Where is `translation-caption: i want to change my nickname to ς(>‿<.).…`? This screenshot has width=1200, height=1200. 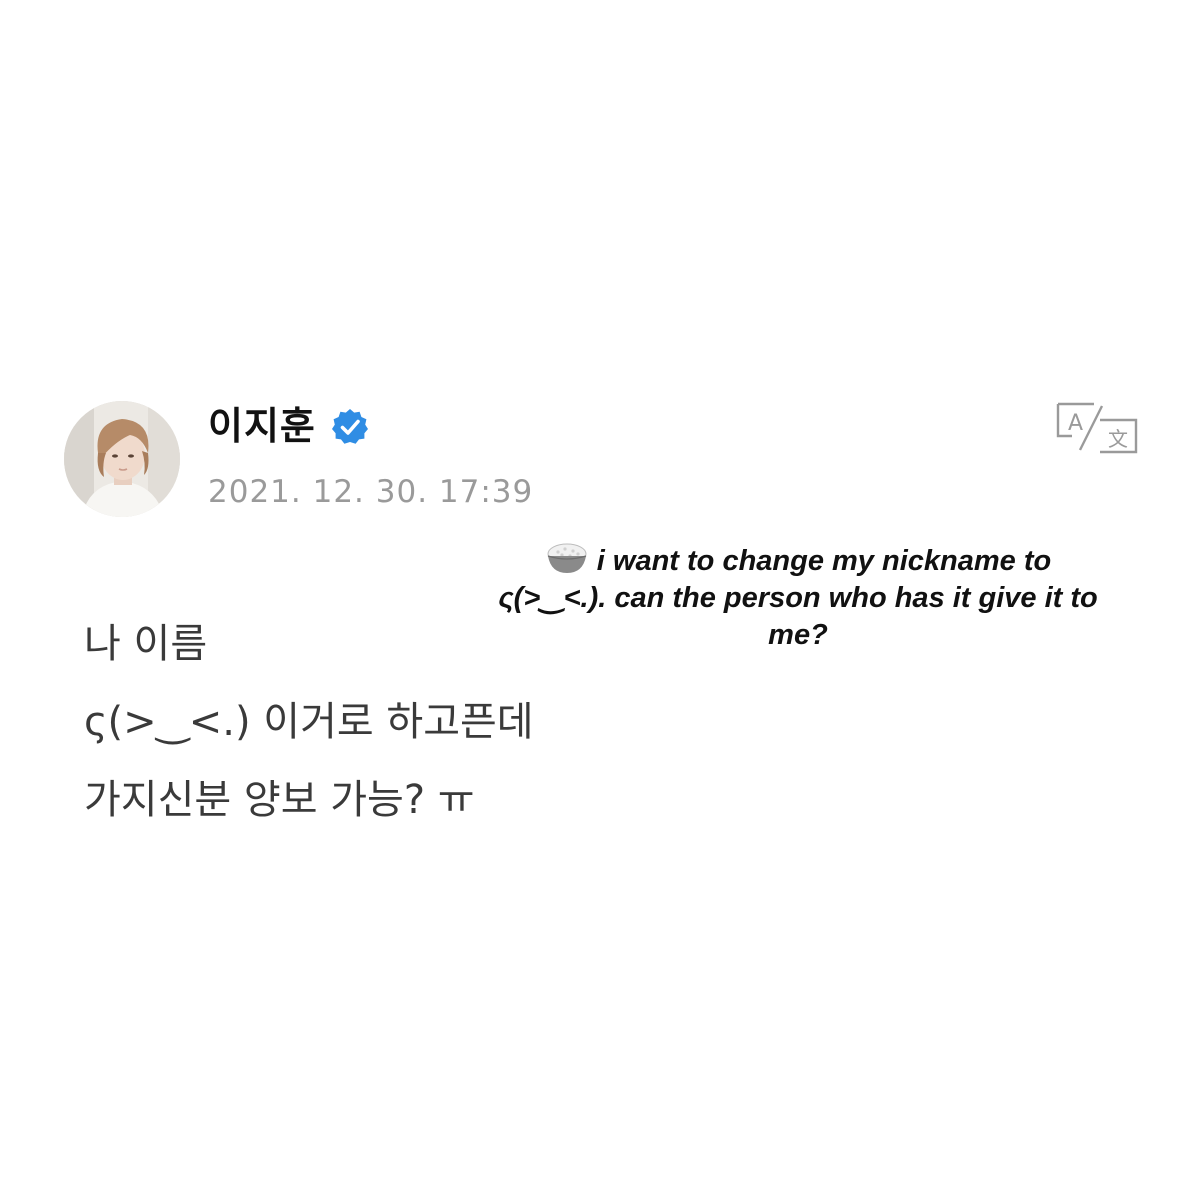 translation-caption: i want to change my nickname to ς(>‿<.).… is located at coordinates (798, 597).